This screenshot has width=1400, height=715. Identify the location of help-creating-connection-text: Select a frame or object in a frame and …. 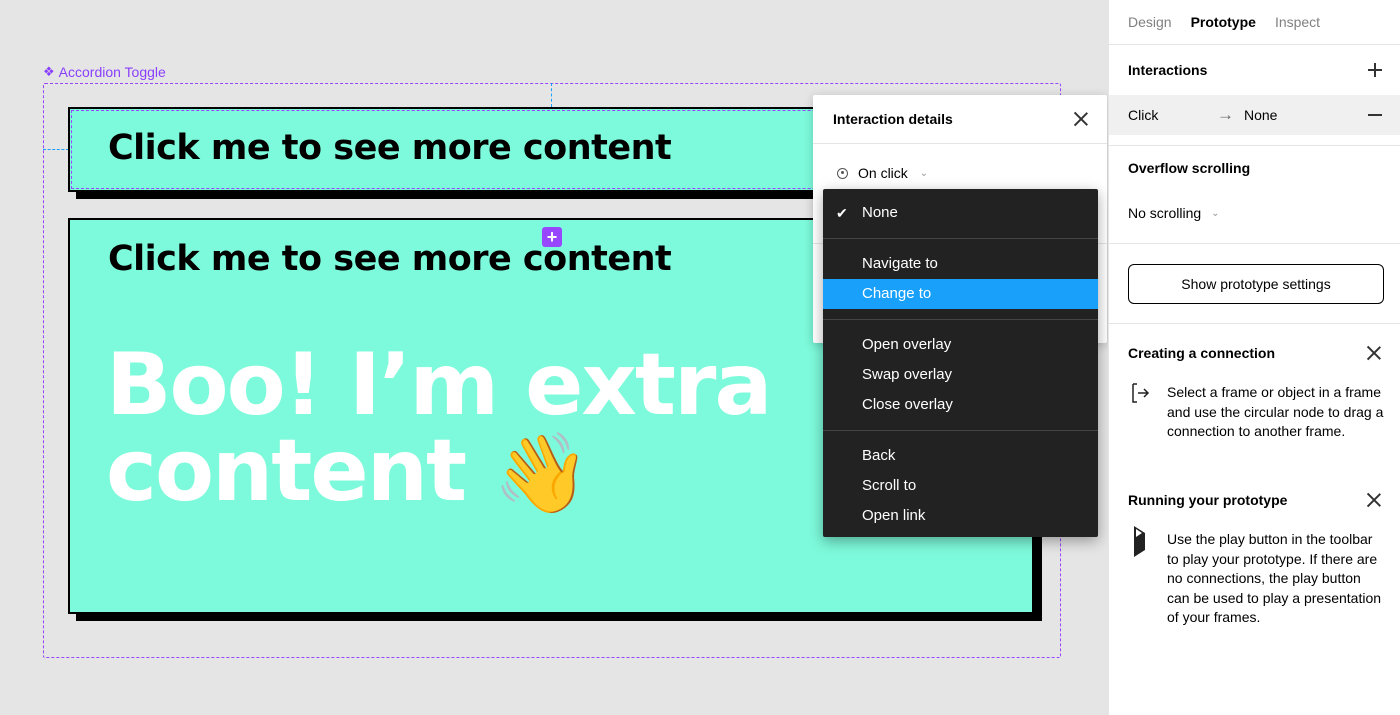
(1275, 411).